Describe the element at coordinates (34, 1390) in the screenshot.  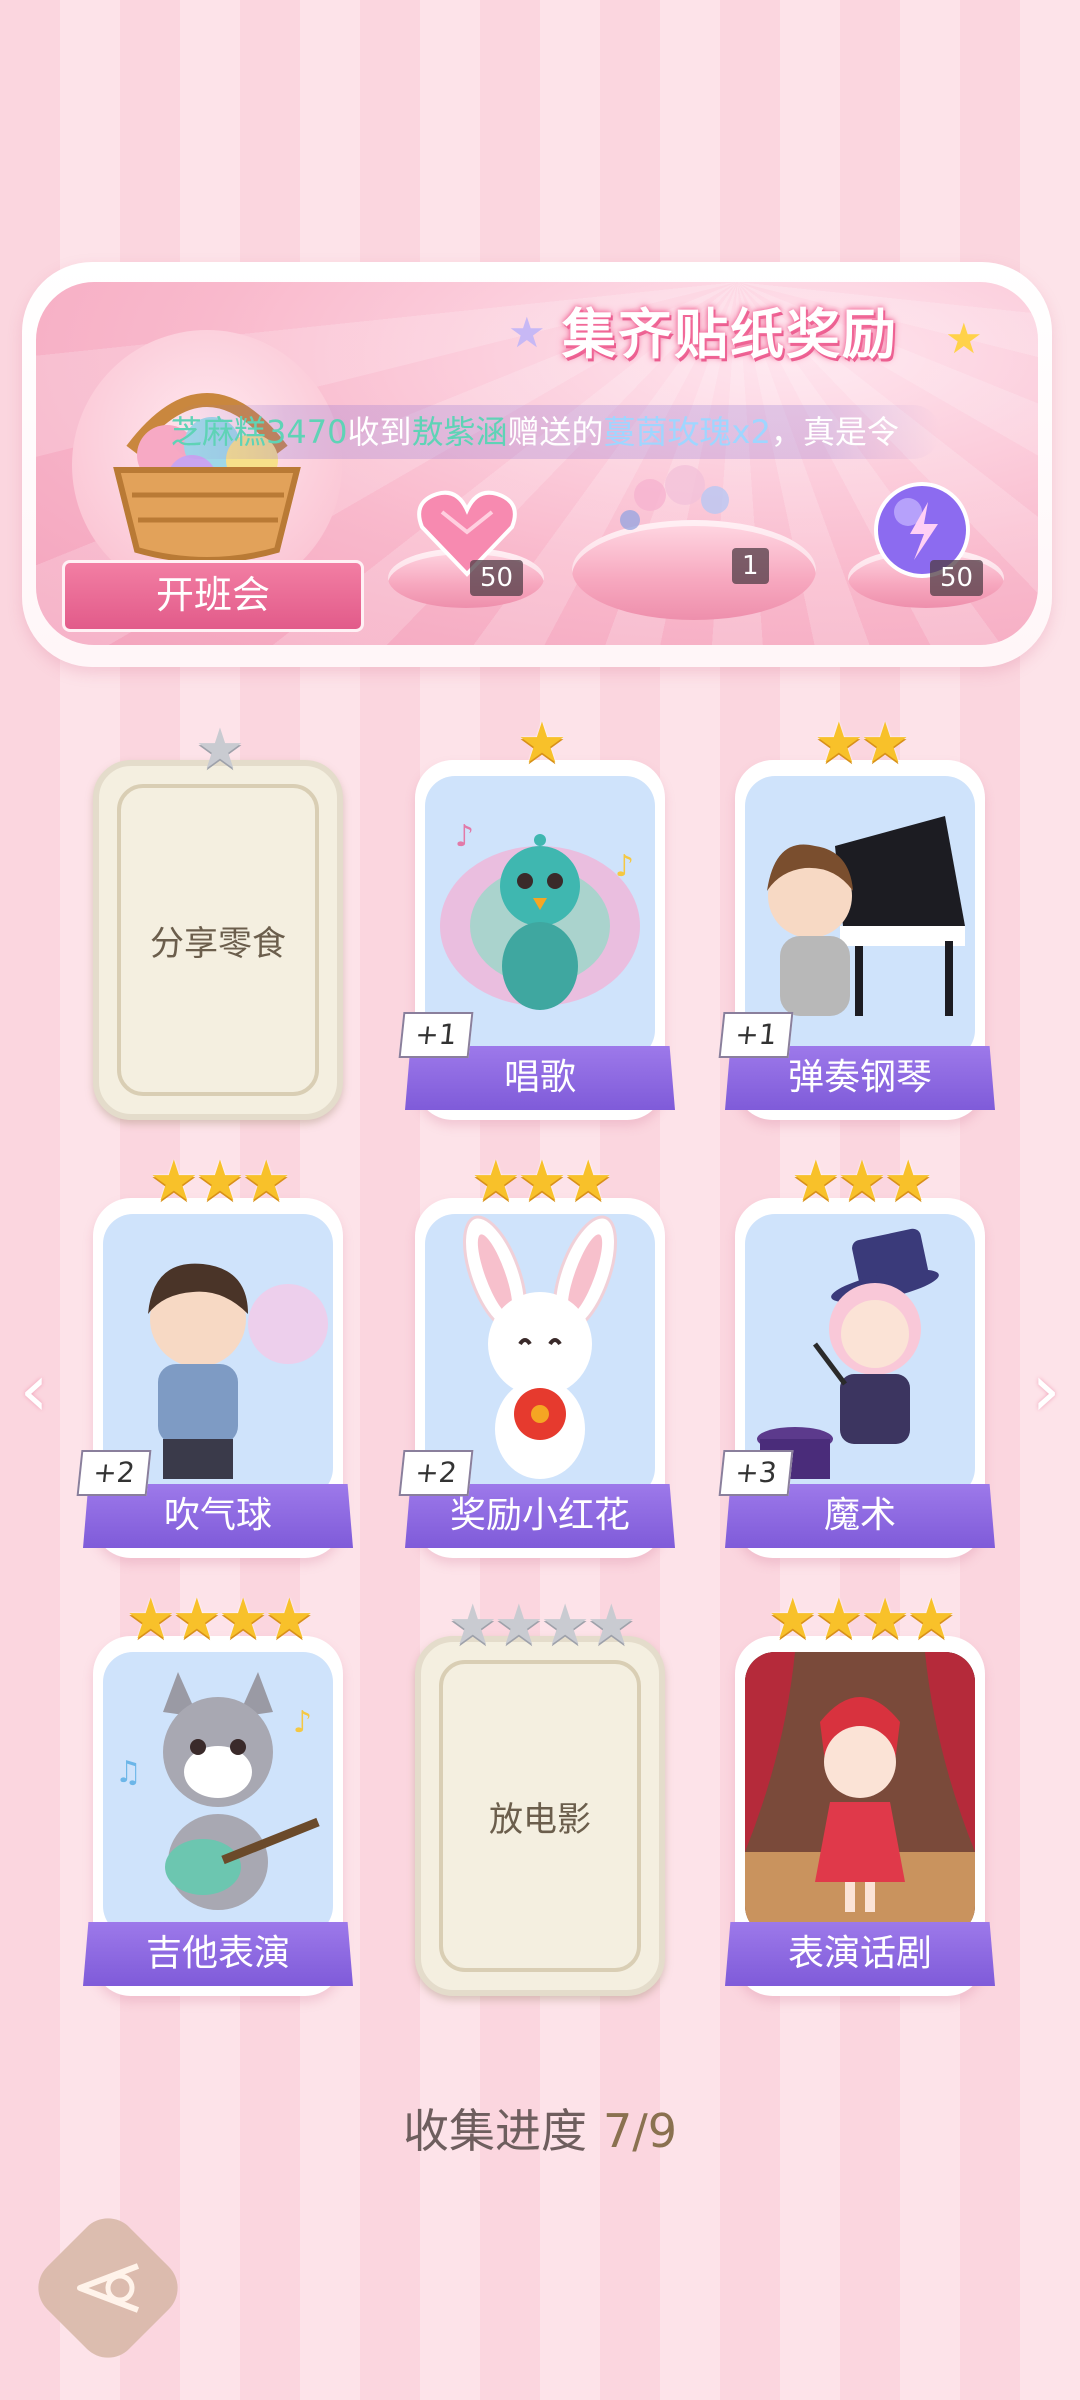
I see `prev-page-chevron-left-icon: ‹` at that location.